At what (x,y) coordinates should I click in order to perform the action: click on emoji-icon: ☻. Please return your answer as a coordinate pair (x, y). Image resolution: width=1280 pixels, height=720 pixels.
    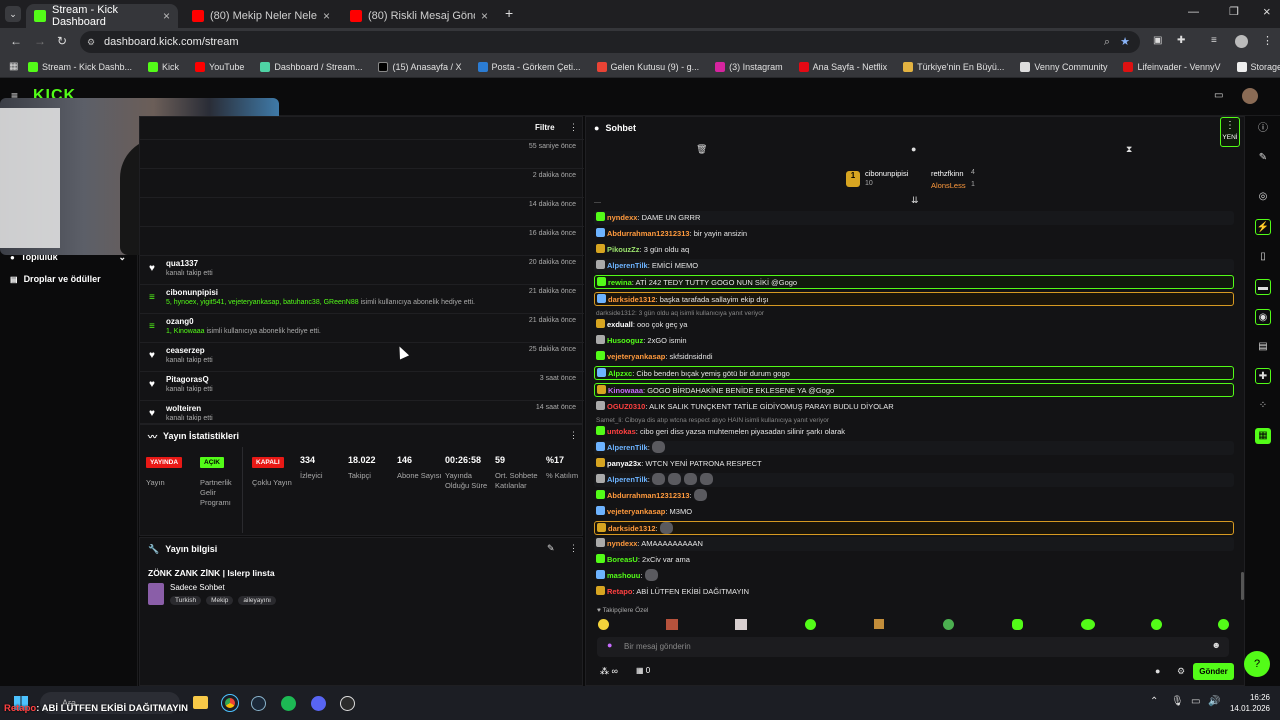
    Looking at the image, I should click on (1216, 645).